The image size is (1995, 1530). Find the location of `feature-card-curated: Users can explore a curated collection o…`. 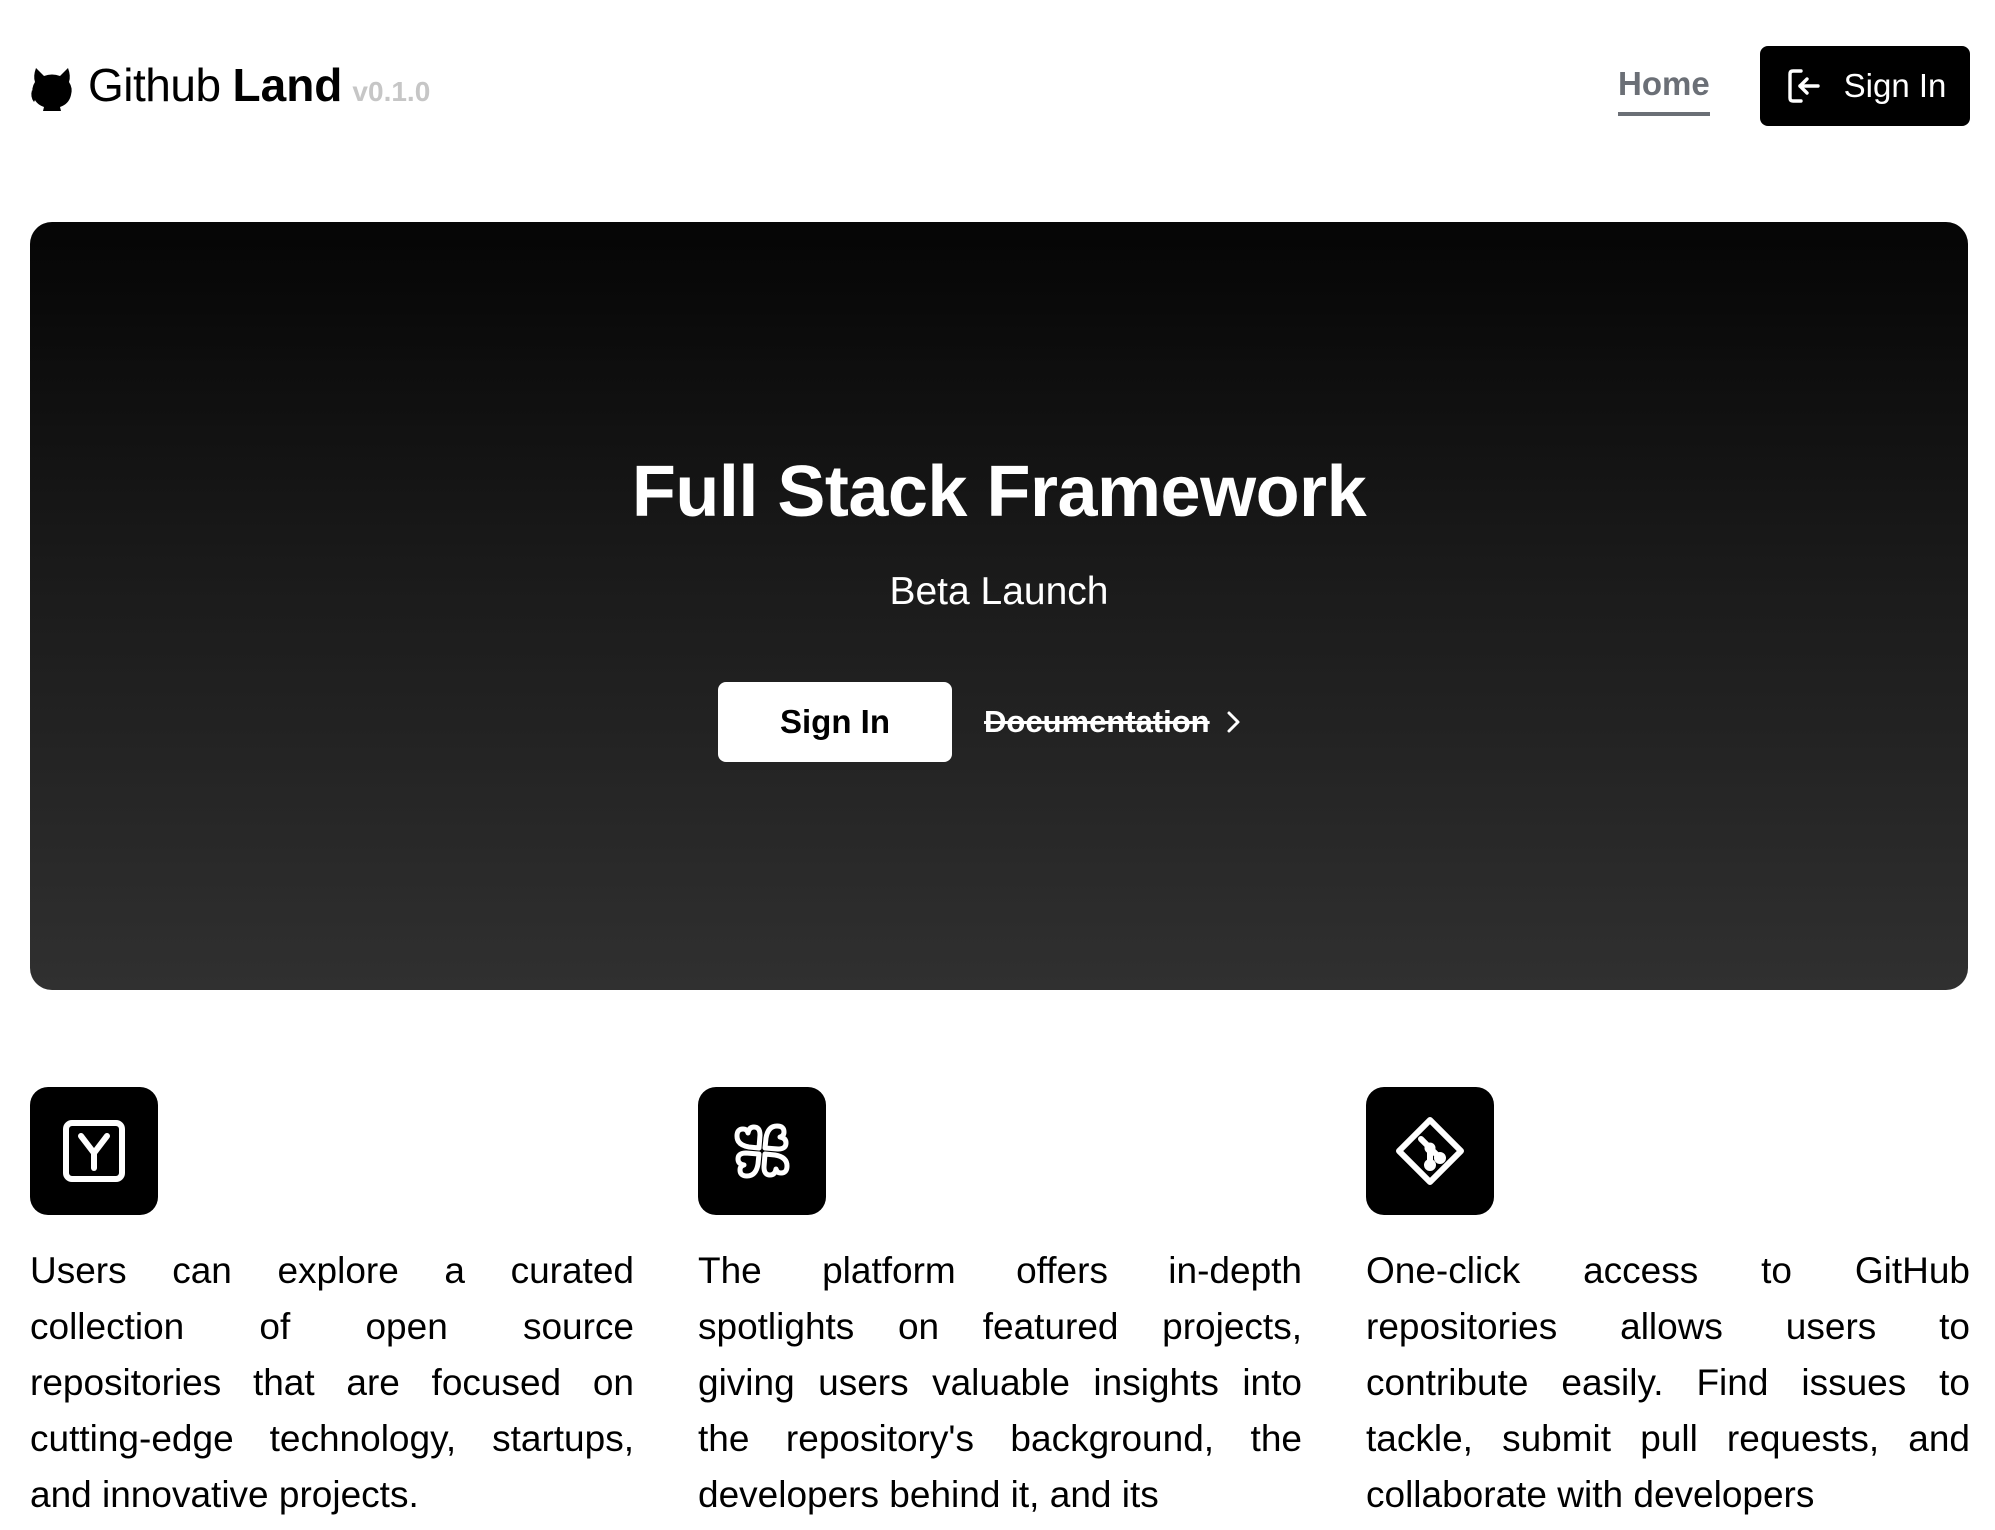

feature-card-curated: Users can explore a curated collection o… is located at coordinates (332, 1305).